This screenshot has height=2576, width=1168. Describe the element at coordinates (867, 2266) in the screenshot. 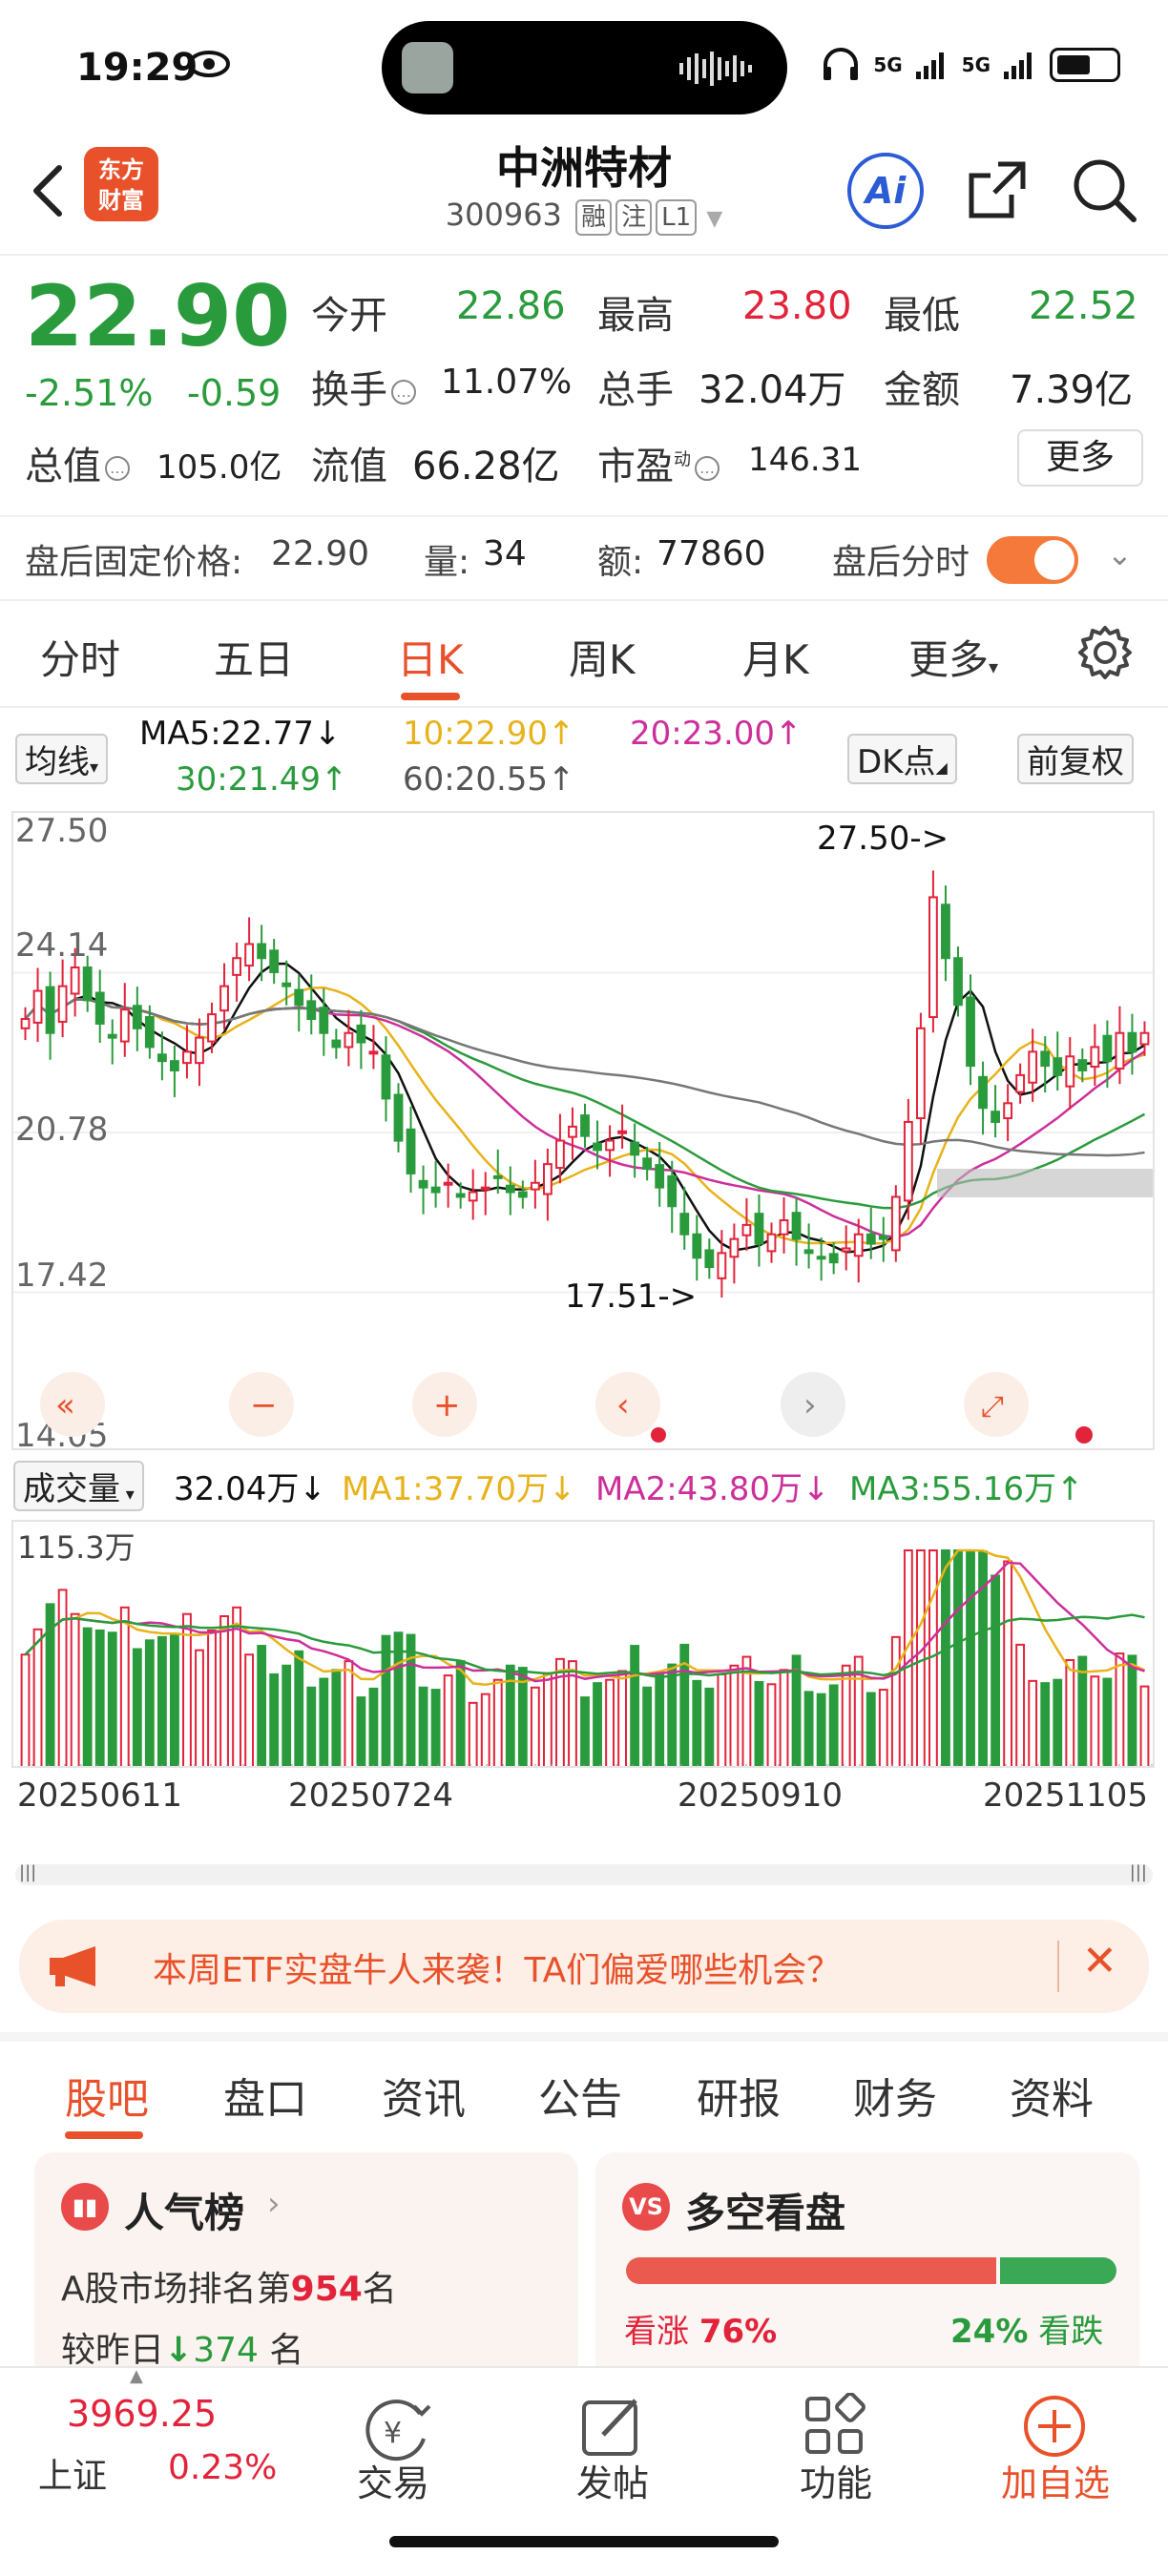

I see `bull-bear-card: VS 多空看盘 看涨 76% 24% 看跌` at that location.